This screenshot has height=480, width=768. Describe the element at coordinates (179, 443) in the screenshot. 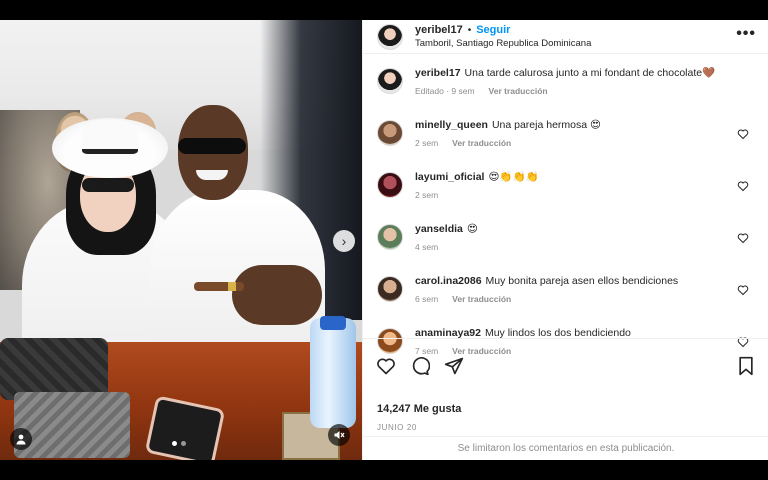

I see `carousel-indicator` at that location.